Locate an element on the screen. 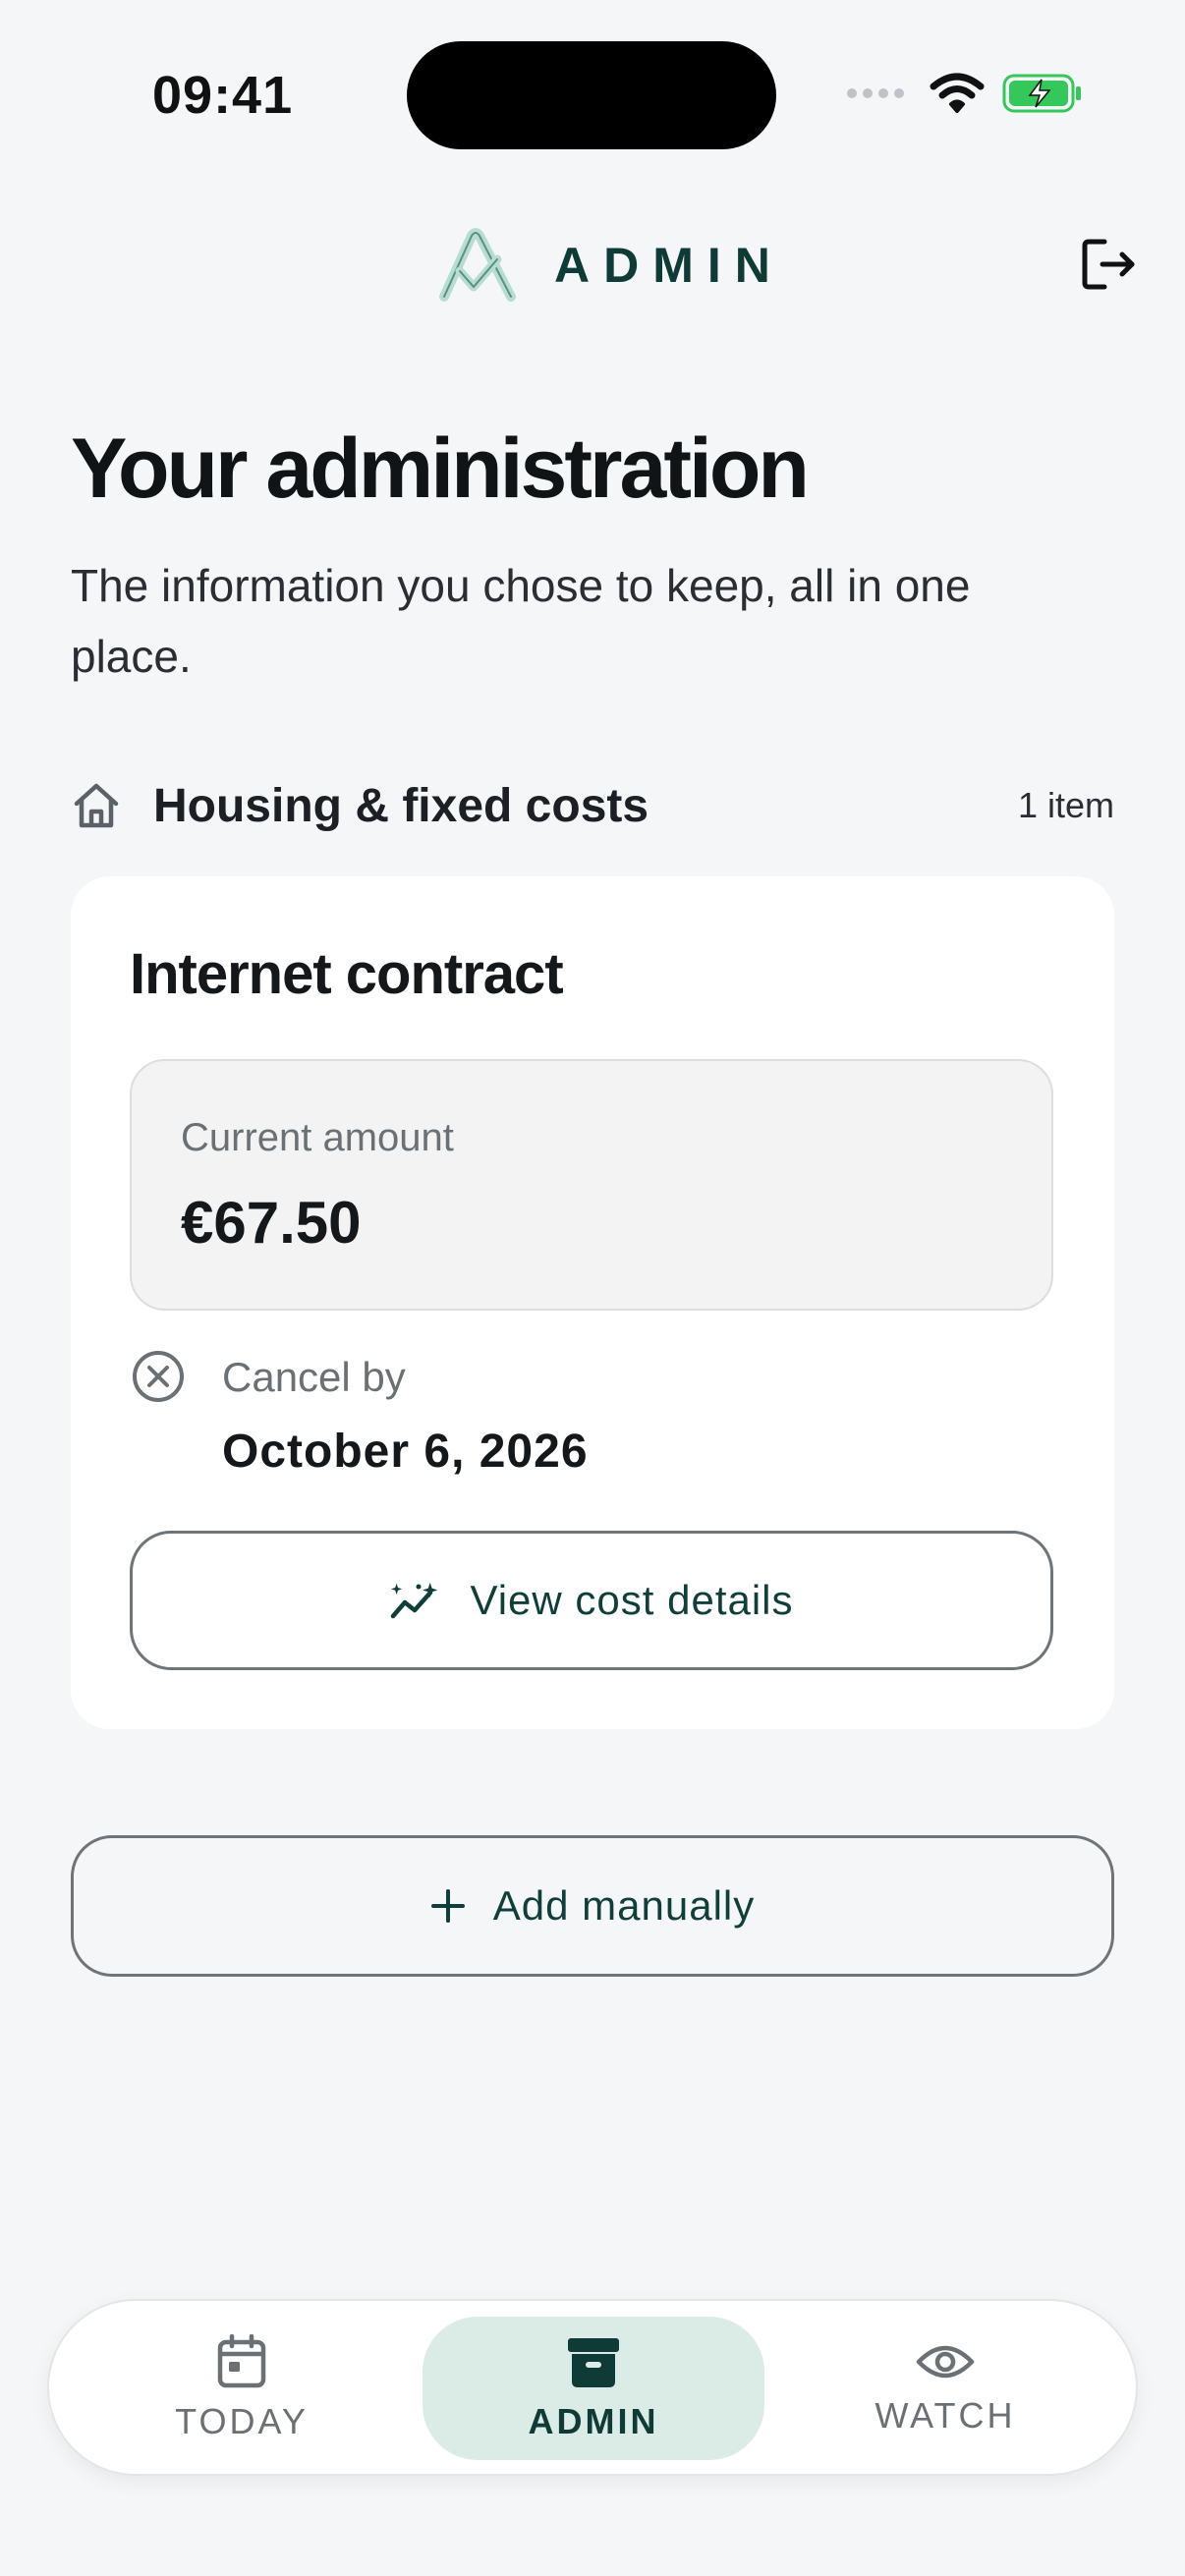  amount-value: €67.50 is located at coordinates (272, 1223).